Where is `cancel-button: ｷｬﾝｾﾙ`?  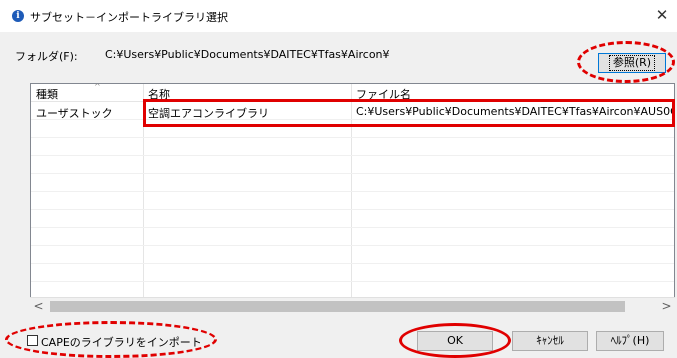 cancel-button: ｷｬﾝｾﾙ is located at coordinates (550, 341).